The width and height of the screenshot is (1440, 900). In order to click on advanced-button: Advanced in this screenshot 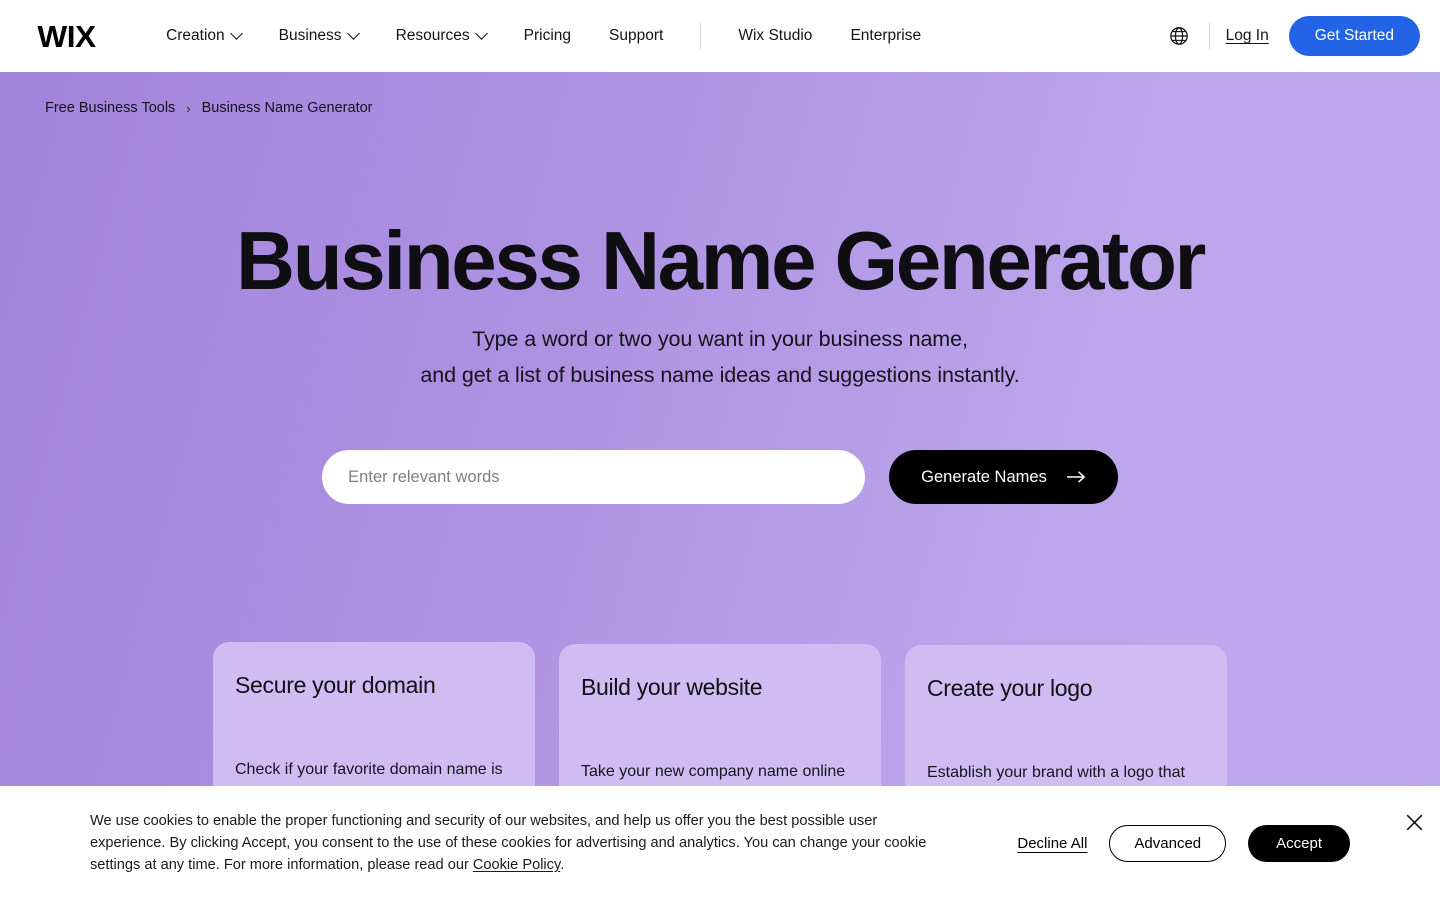, I will do `click(1168, 843)`.